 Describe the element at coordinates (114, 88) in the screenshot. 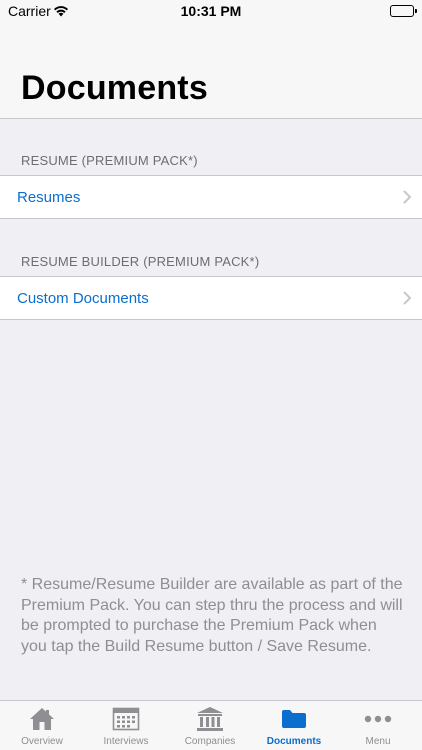

I see `page-title: Documents` at that location.